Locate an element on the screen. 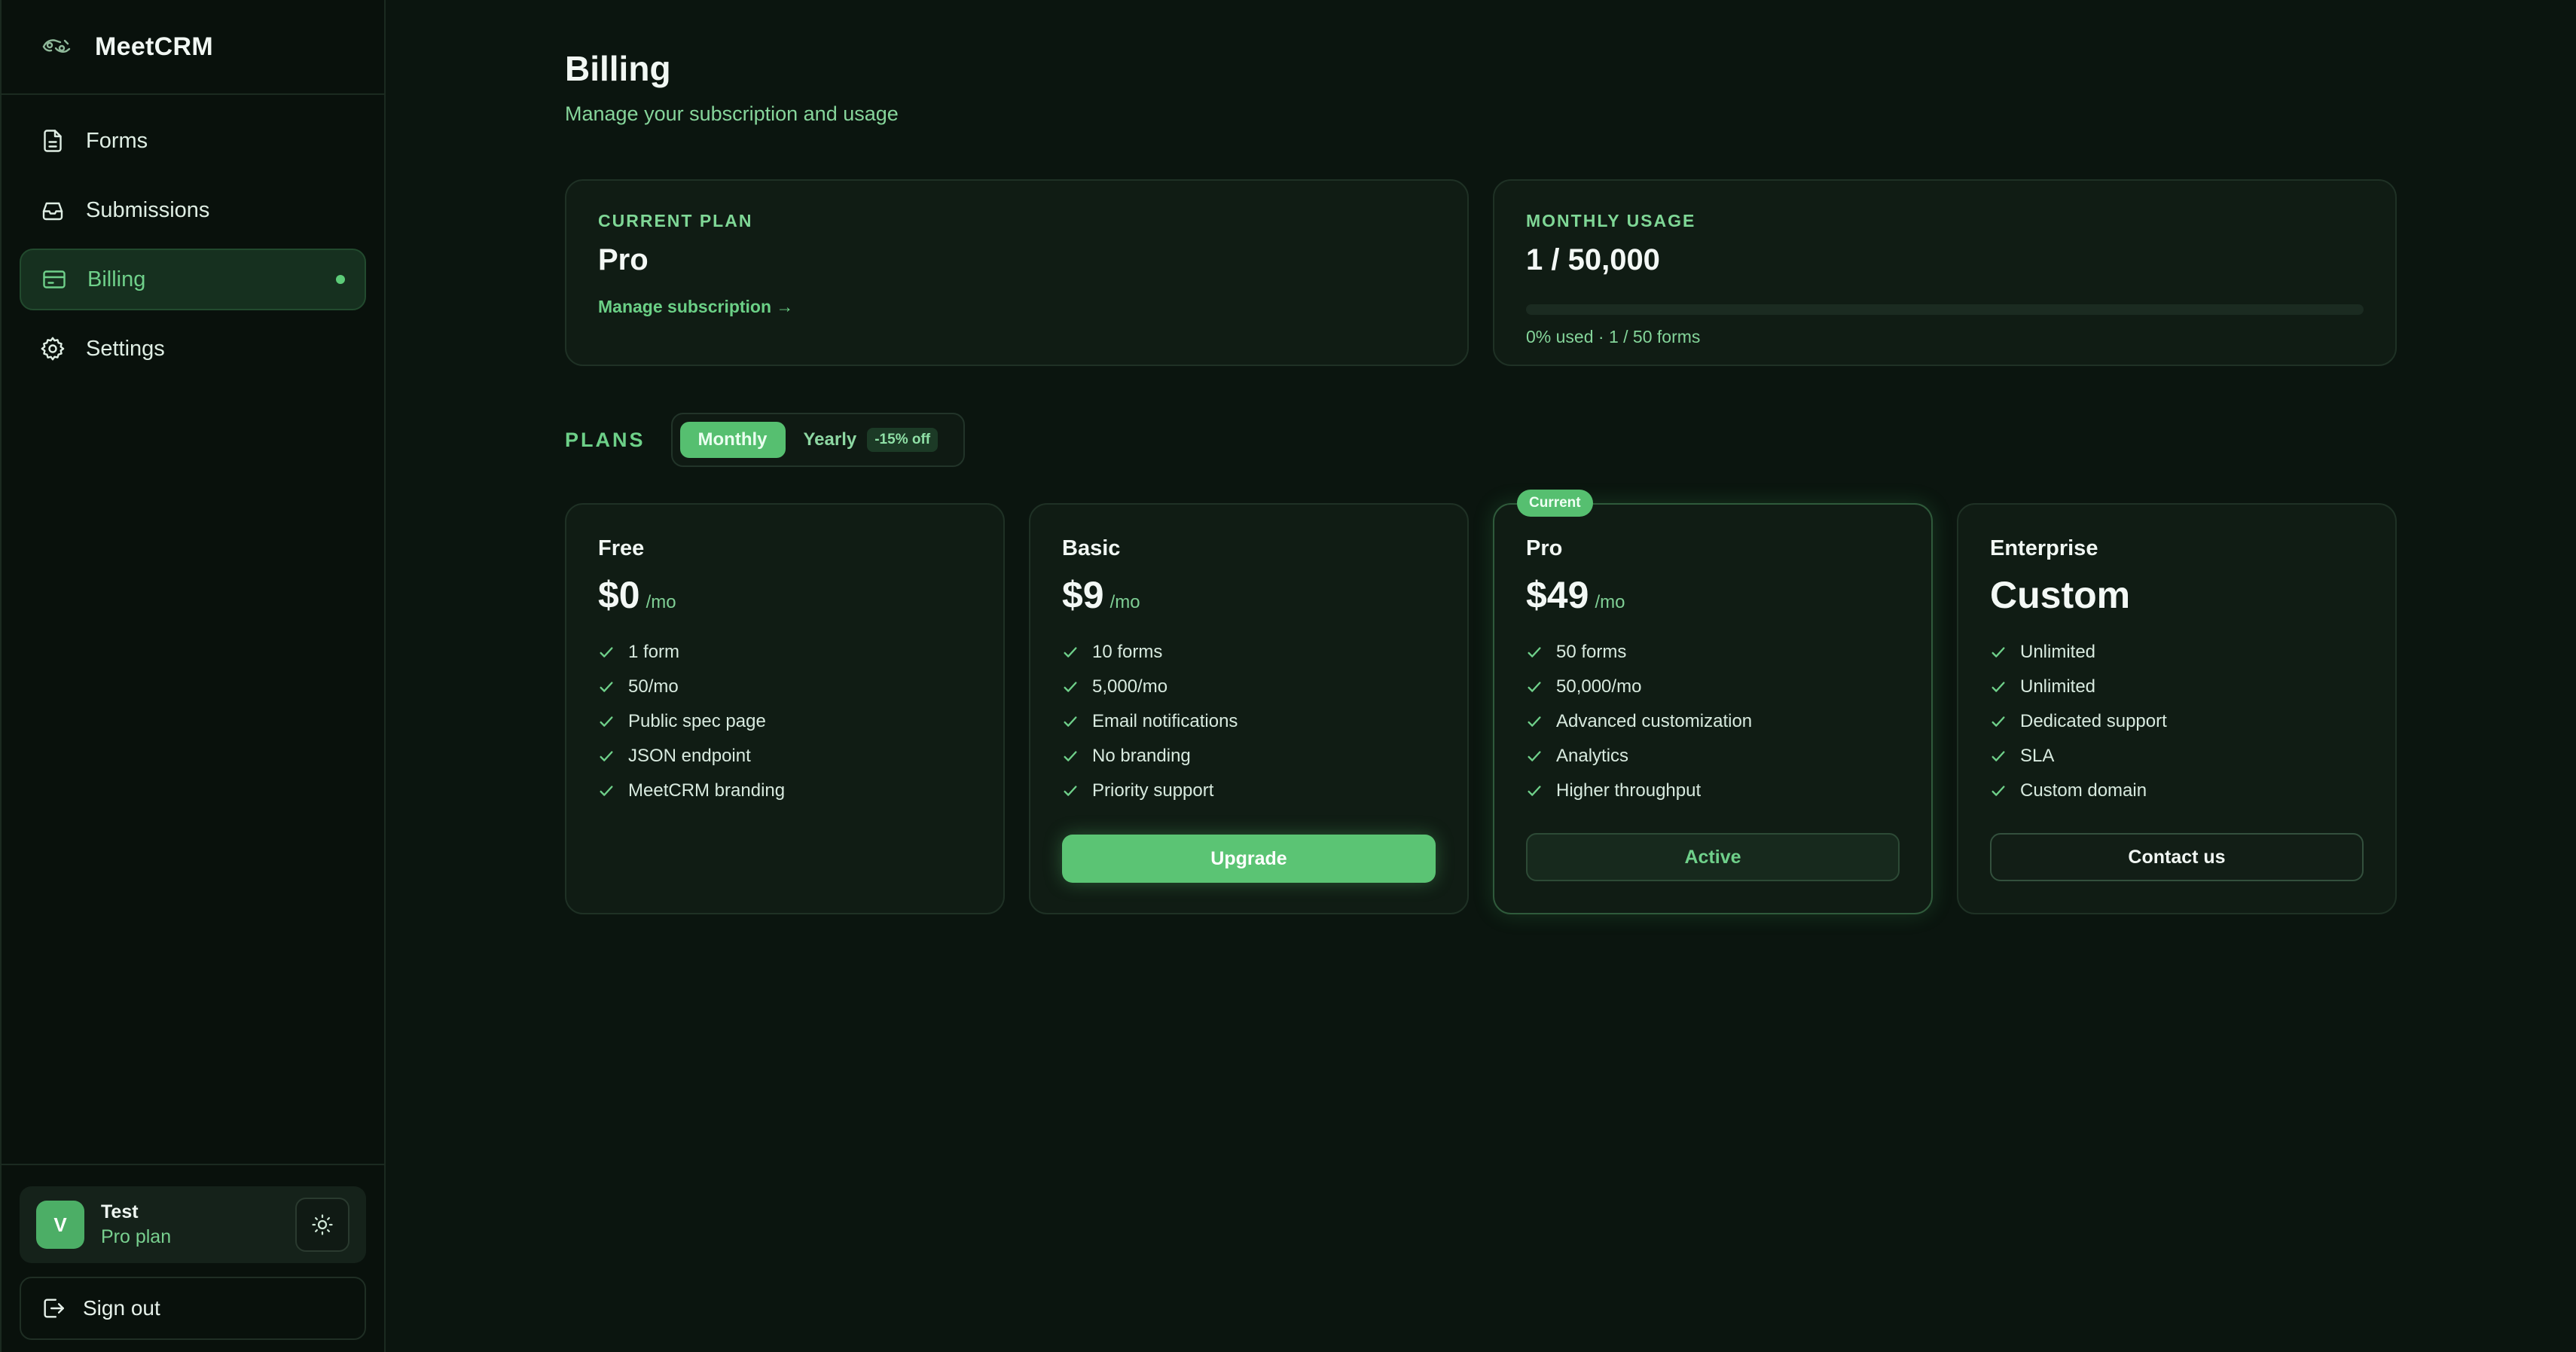 This screenshot has width=2576, height=1352. feature-item: 50 forms is located at coordinates (1713, 652).